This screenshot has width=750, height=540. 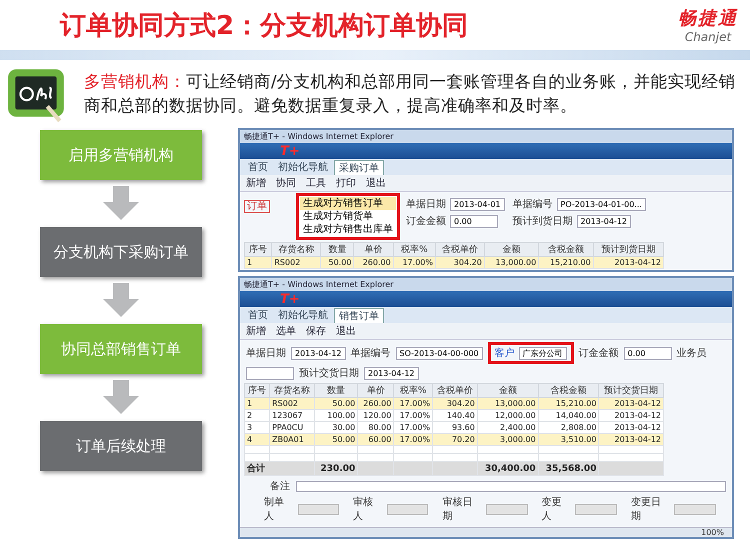 I want to click on toolbar-button: 工具, so click(x=316, y=183).